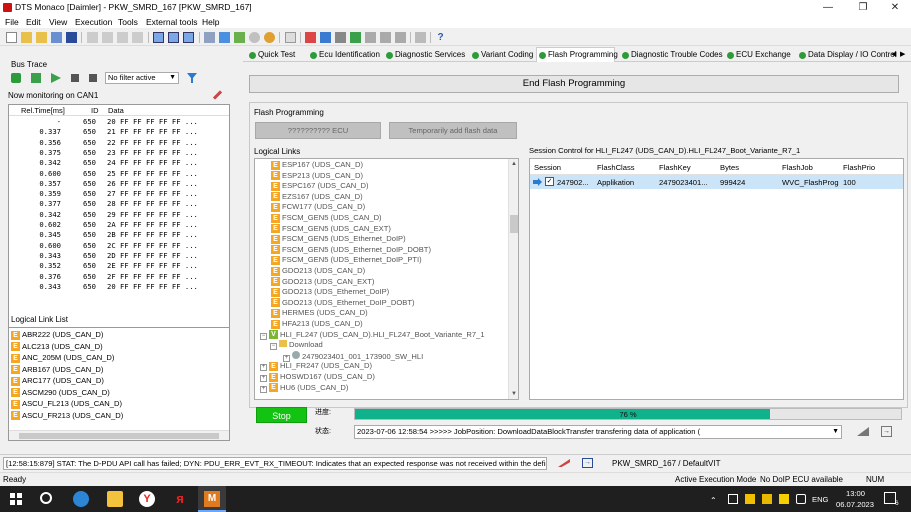 Image resolution: width=911 pixels, height=512 pixels. What do you see at coordinates (147, 499) in the screenshot?
I see `yandex-browser-icon: Y` at bounding box center [147, 499].